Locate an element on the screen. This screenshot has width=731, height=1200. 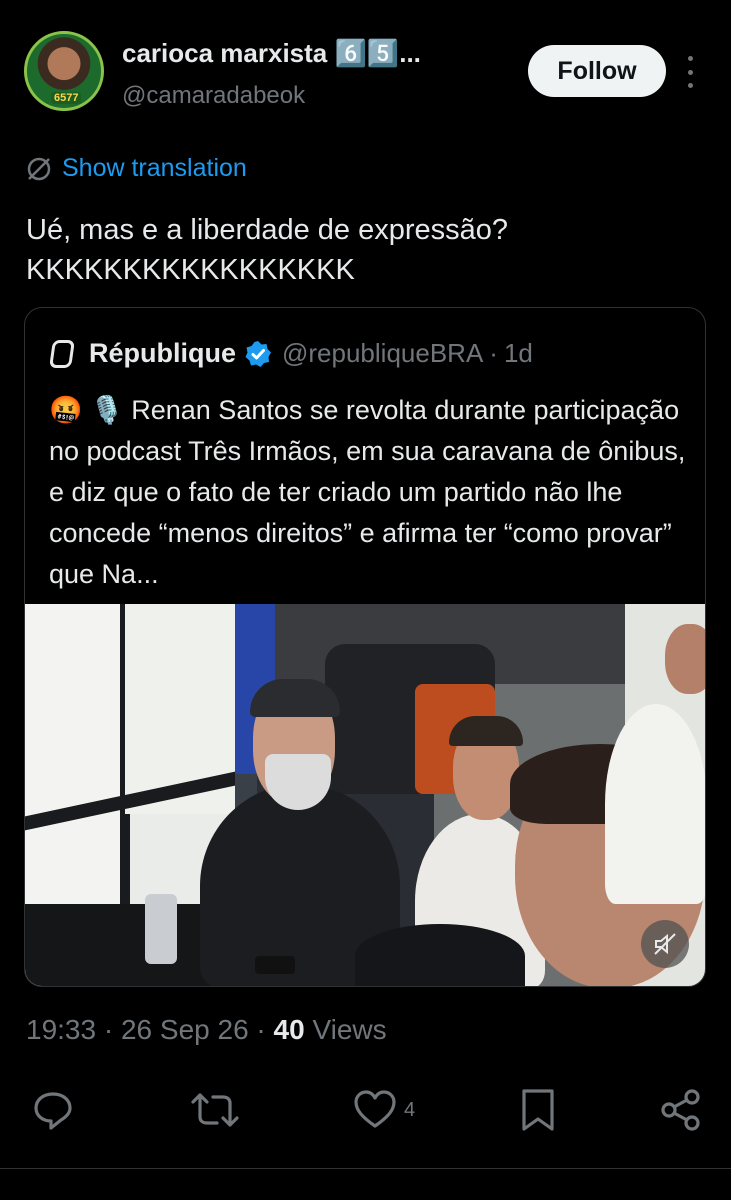
bookmark-icon is located at coordinates (538, 1110).